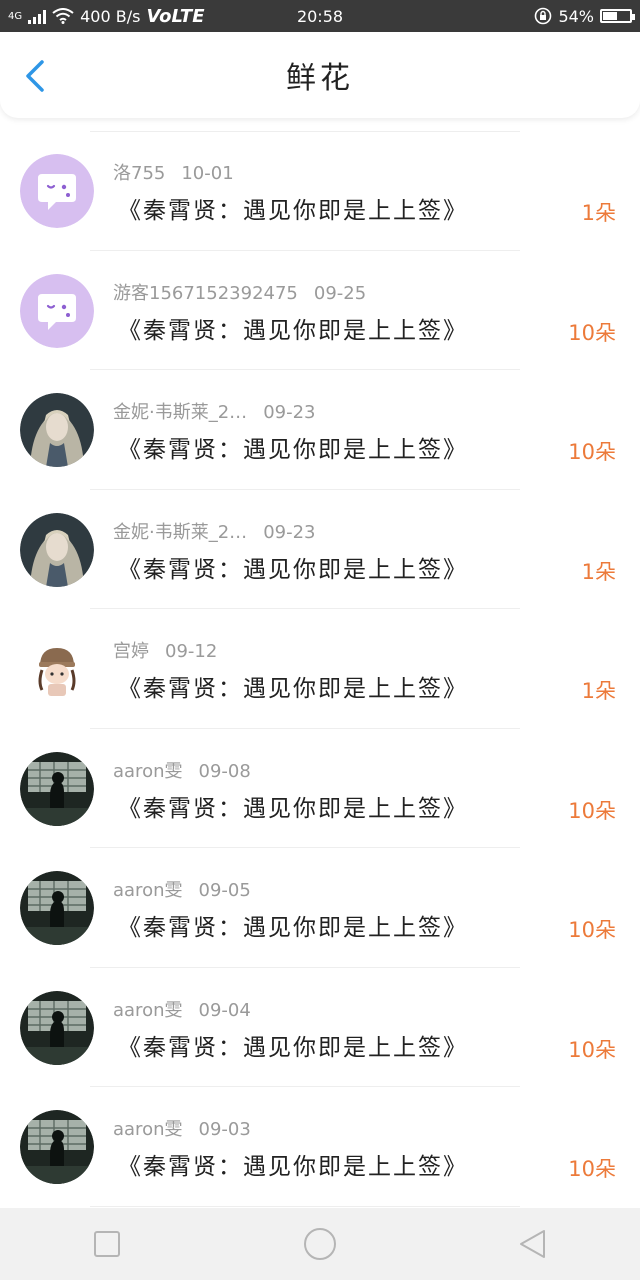  Describe the element at coordinates (320, 789) in the screenshot. I see `list-item: aaron雯 09-08 《秦霄贤：遇见你即是上上签》 10朵` at that location.